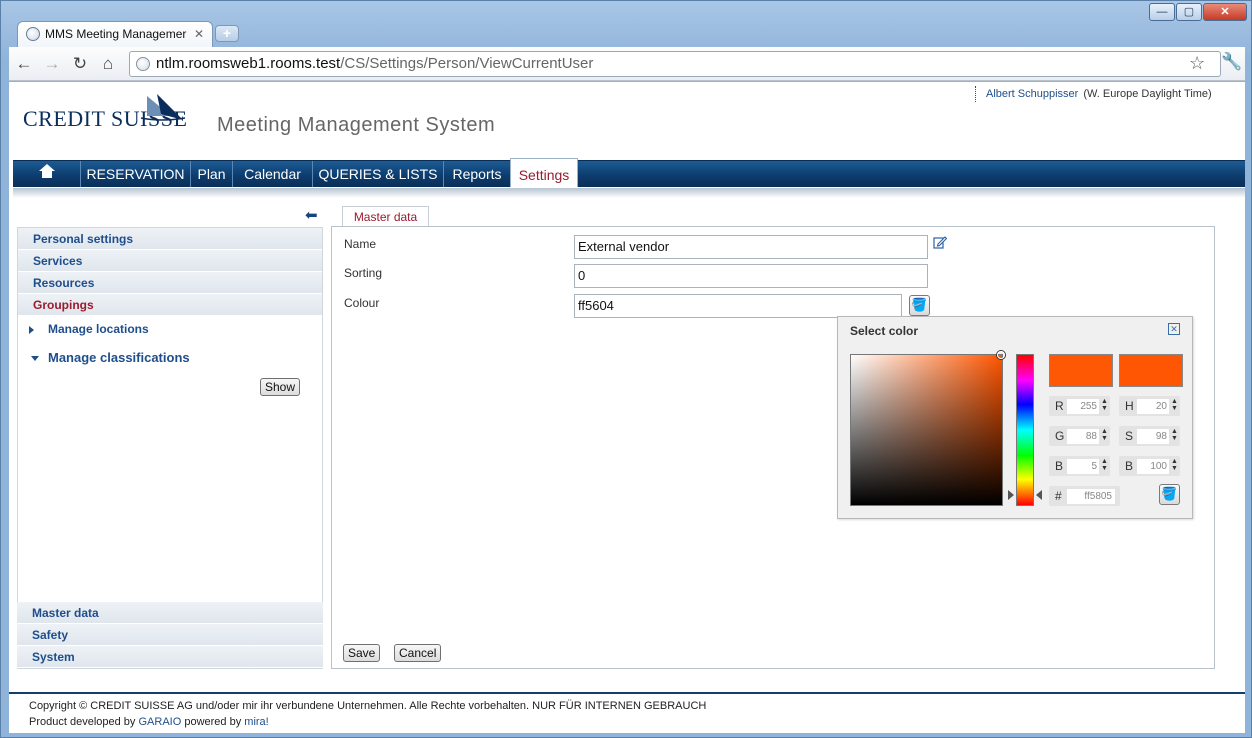 This screenshot has height=738, width=1252. Describe the element at coordinates (1153, 466) in the screenshot. I see `brightness-input: 100` at that location.